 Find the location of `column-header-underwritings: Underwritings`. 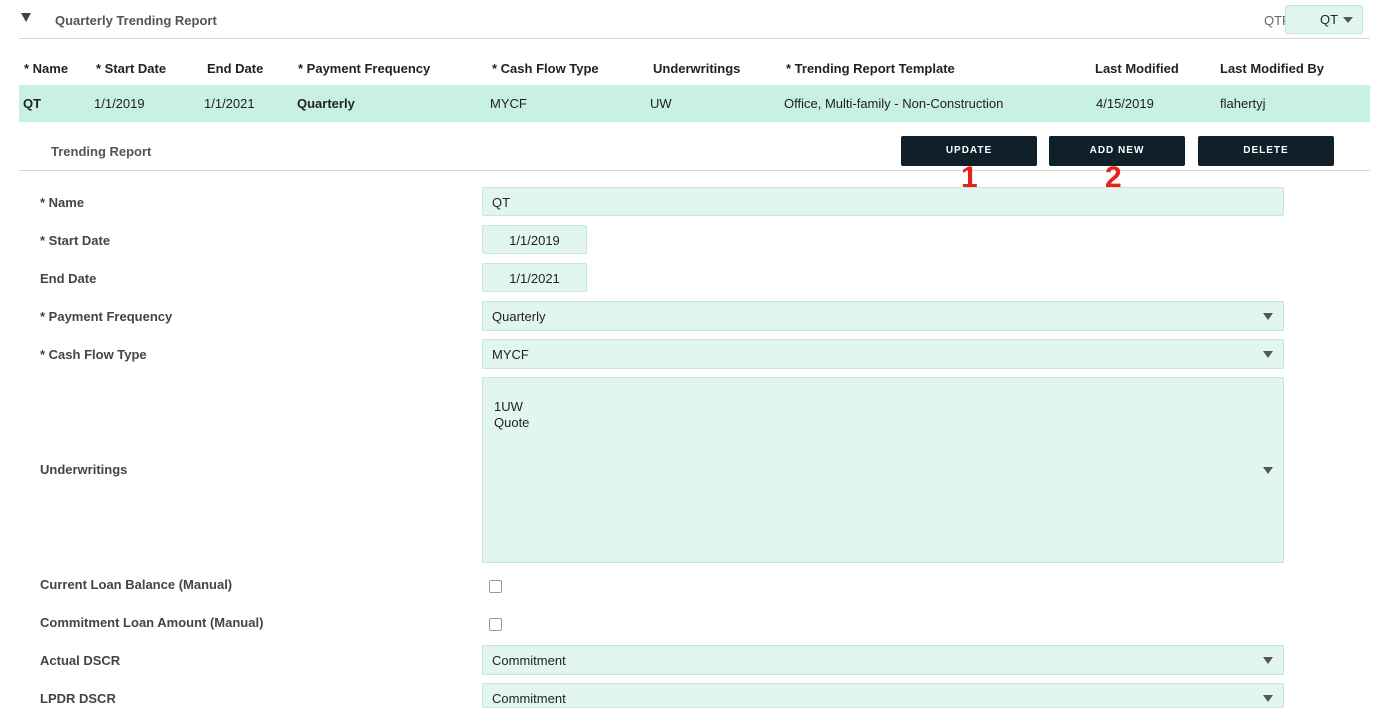

column-header-underwritings: Underwritings is located at coordinates (696, 68).